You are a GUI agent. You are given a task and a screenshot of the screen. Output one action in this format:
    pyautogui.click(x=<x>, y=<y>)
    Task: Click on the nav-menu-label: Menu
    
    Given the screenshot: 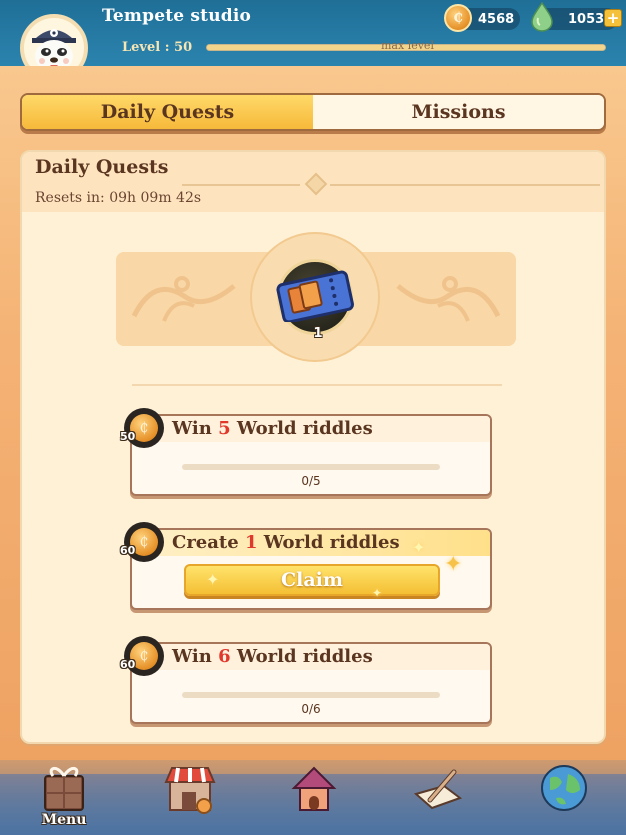 What is the action you would take?
    pyautogui.click(x=64, y=820)
    